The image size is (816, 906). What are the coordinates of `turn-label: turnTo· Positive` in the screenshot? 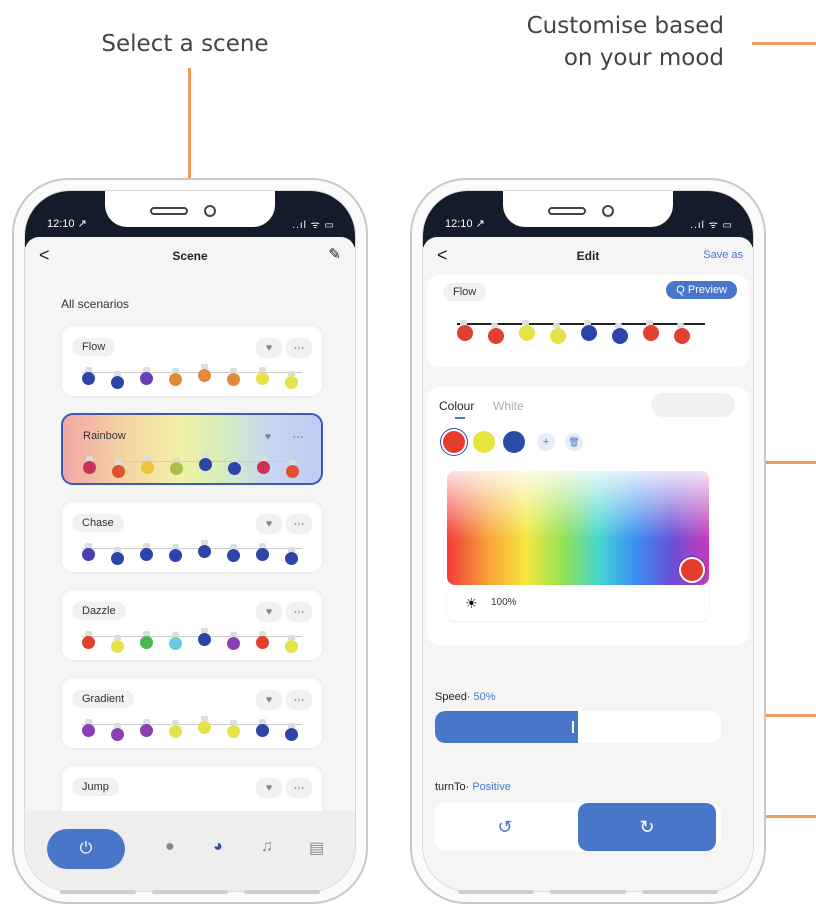 It's located at (473, 787).